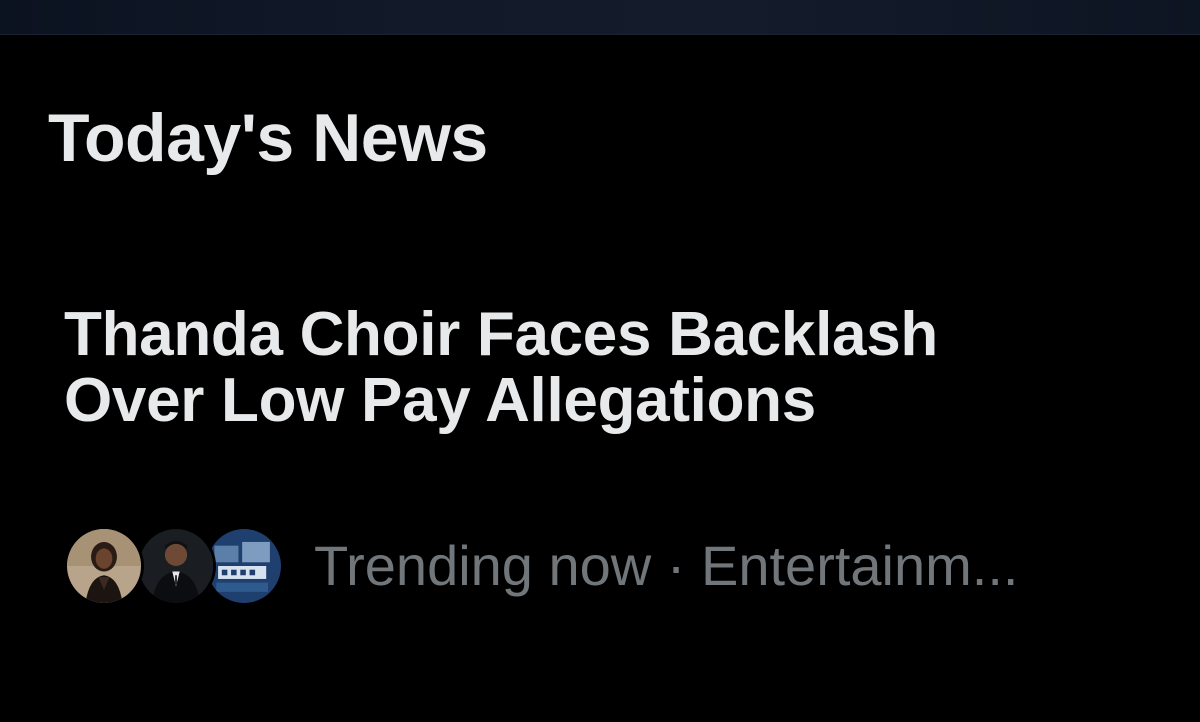  What do you see at coordinates (501, 334) in the screenshot?
I see `headline-line-1: Thanda Choir Faces Backlash` at bounding box center [501, 334].